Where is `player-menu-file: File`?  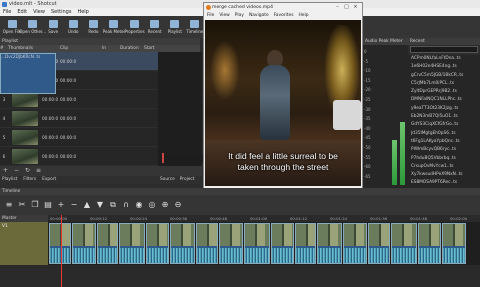
player-menu-file: File is located at coordinates (210, 16).